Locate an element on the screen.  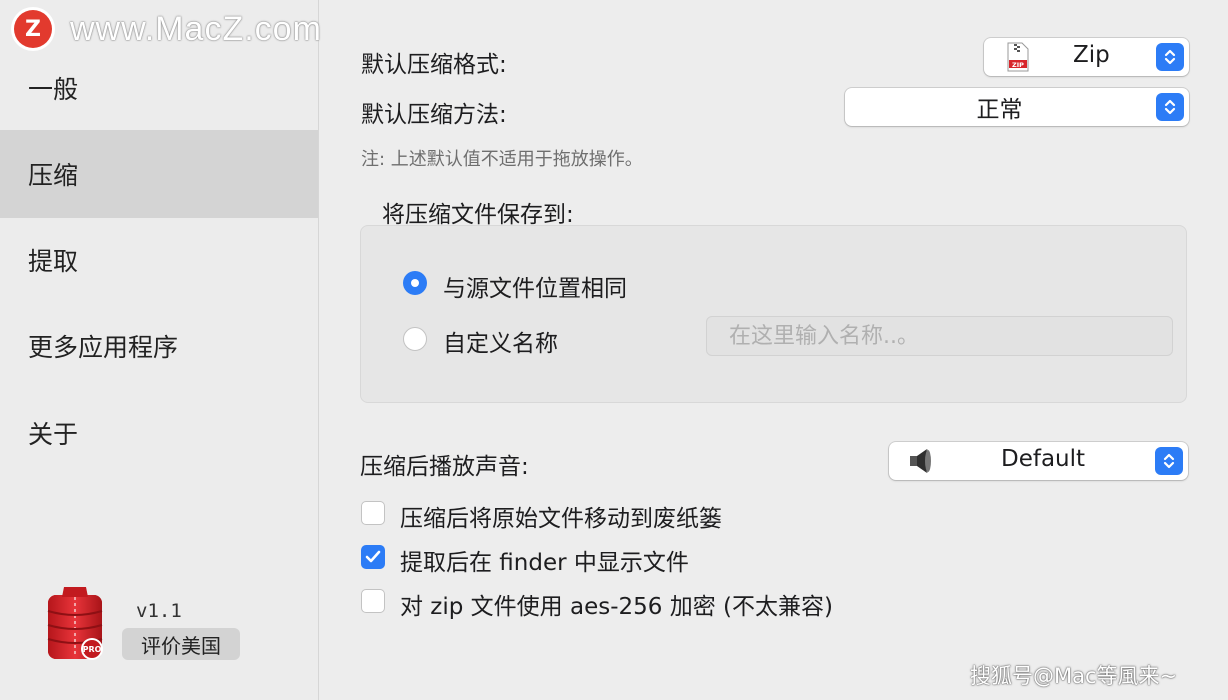
watermark-text: www.MacZ.com is located at coordinates (196, 28).